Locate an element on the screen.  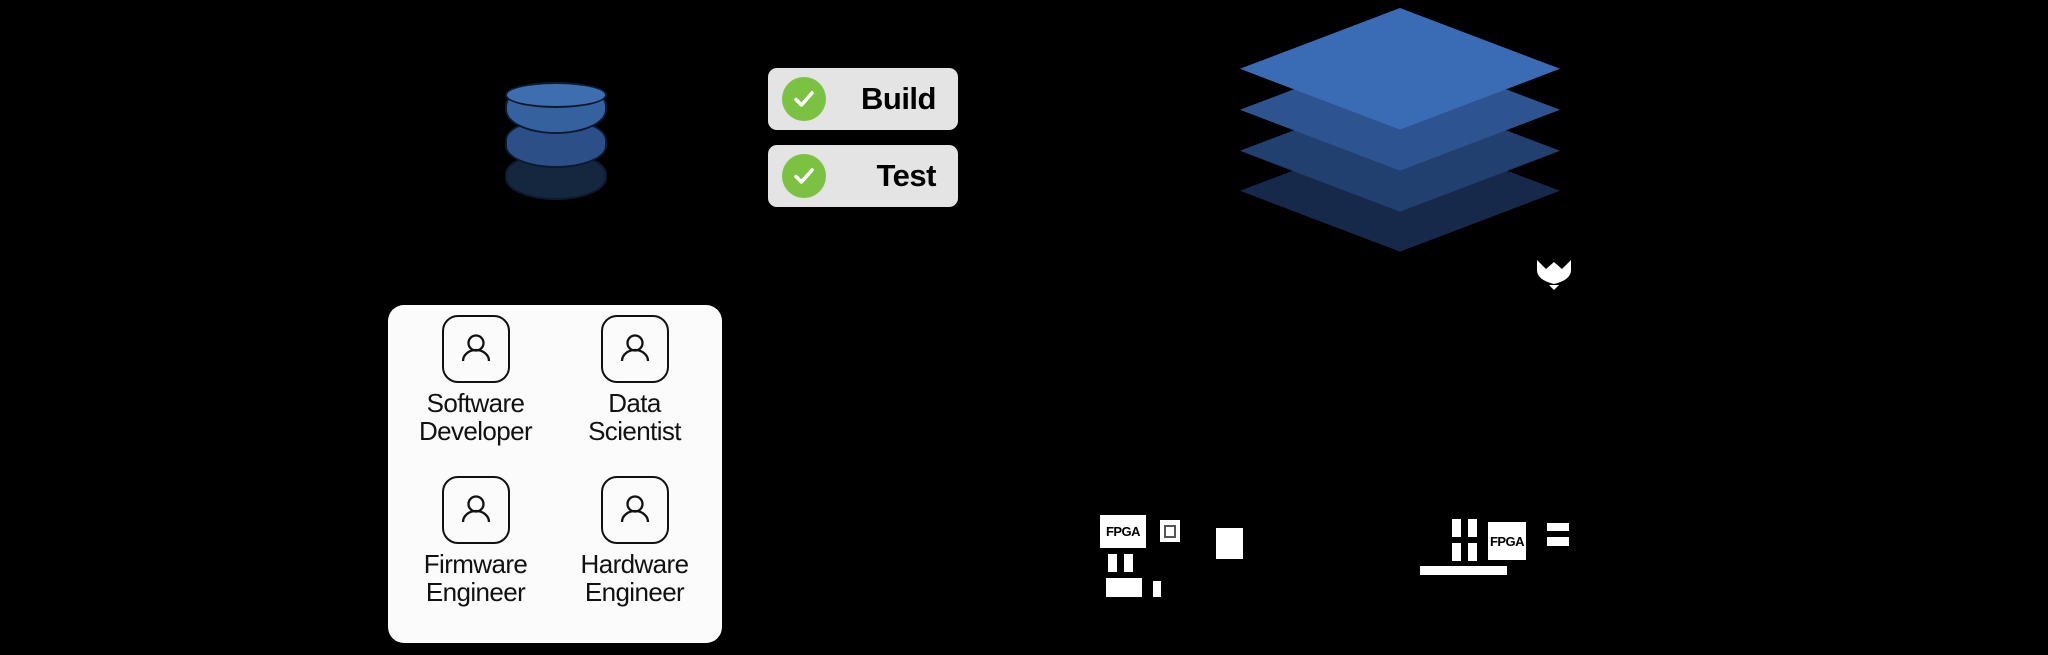
persona-label: Firmware Engineer is located at coordinates (475, 578).